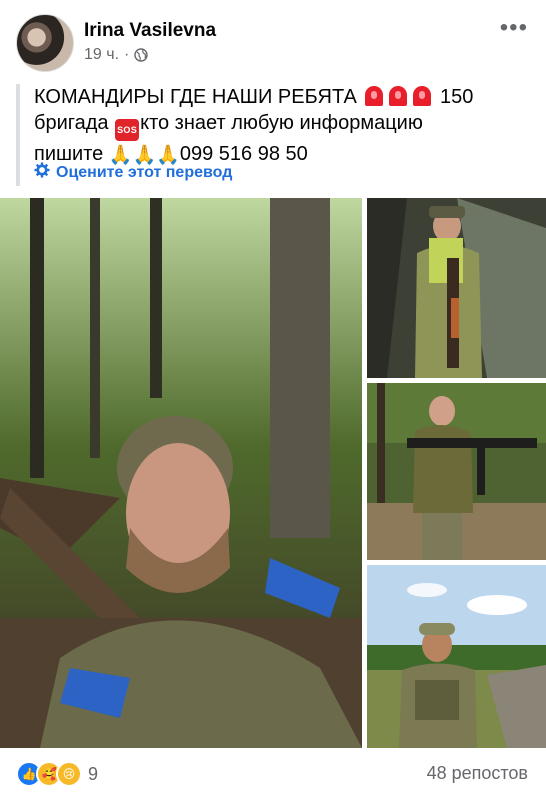 The width and height of the screenshot is (546, 800). What do you see at coordinates (101, 55) in the screenshot?
I see `post-time: 19 ч.` at bounding box center [101, 55].